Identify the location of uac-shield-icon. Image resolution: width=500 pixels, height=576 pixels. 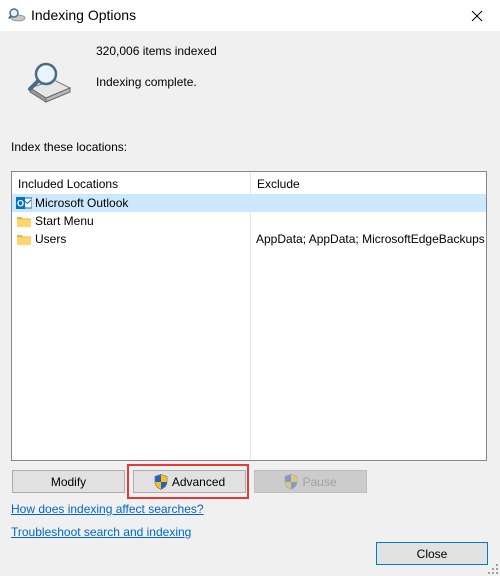
(291, 481).